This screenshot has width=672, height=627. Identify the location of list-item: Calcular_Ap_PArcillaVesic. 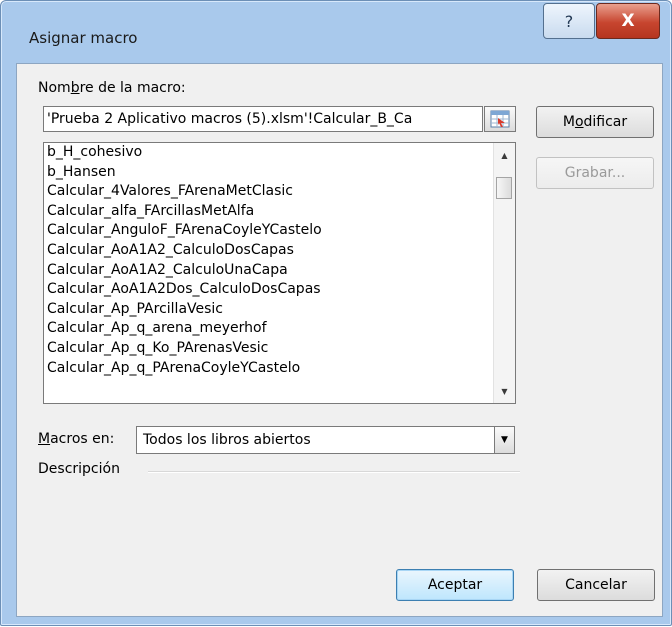
(269, 310).